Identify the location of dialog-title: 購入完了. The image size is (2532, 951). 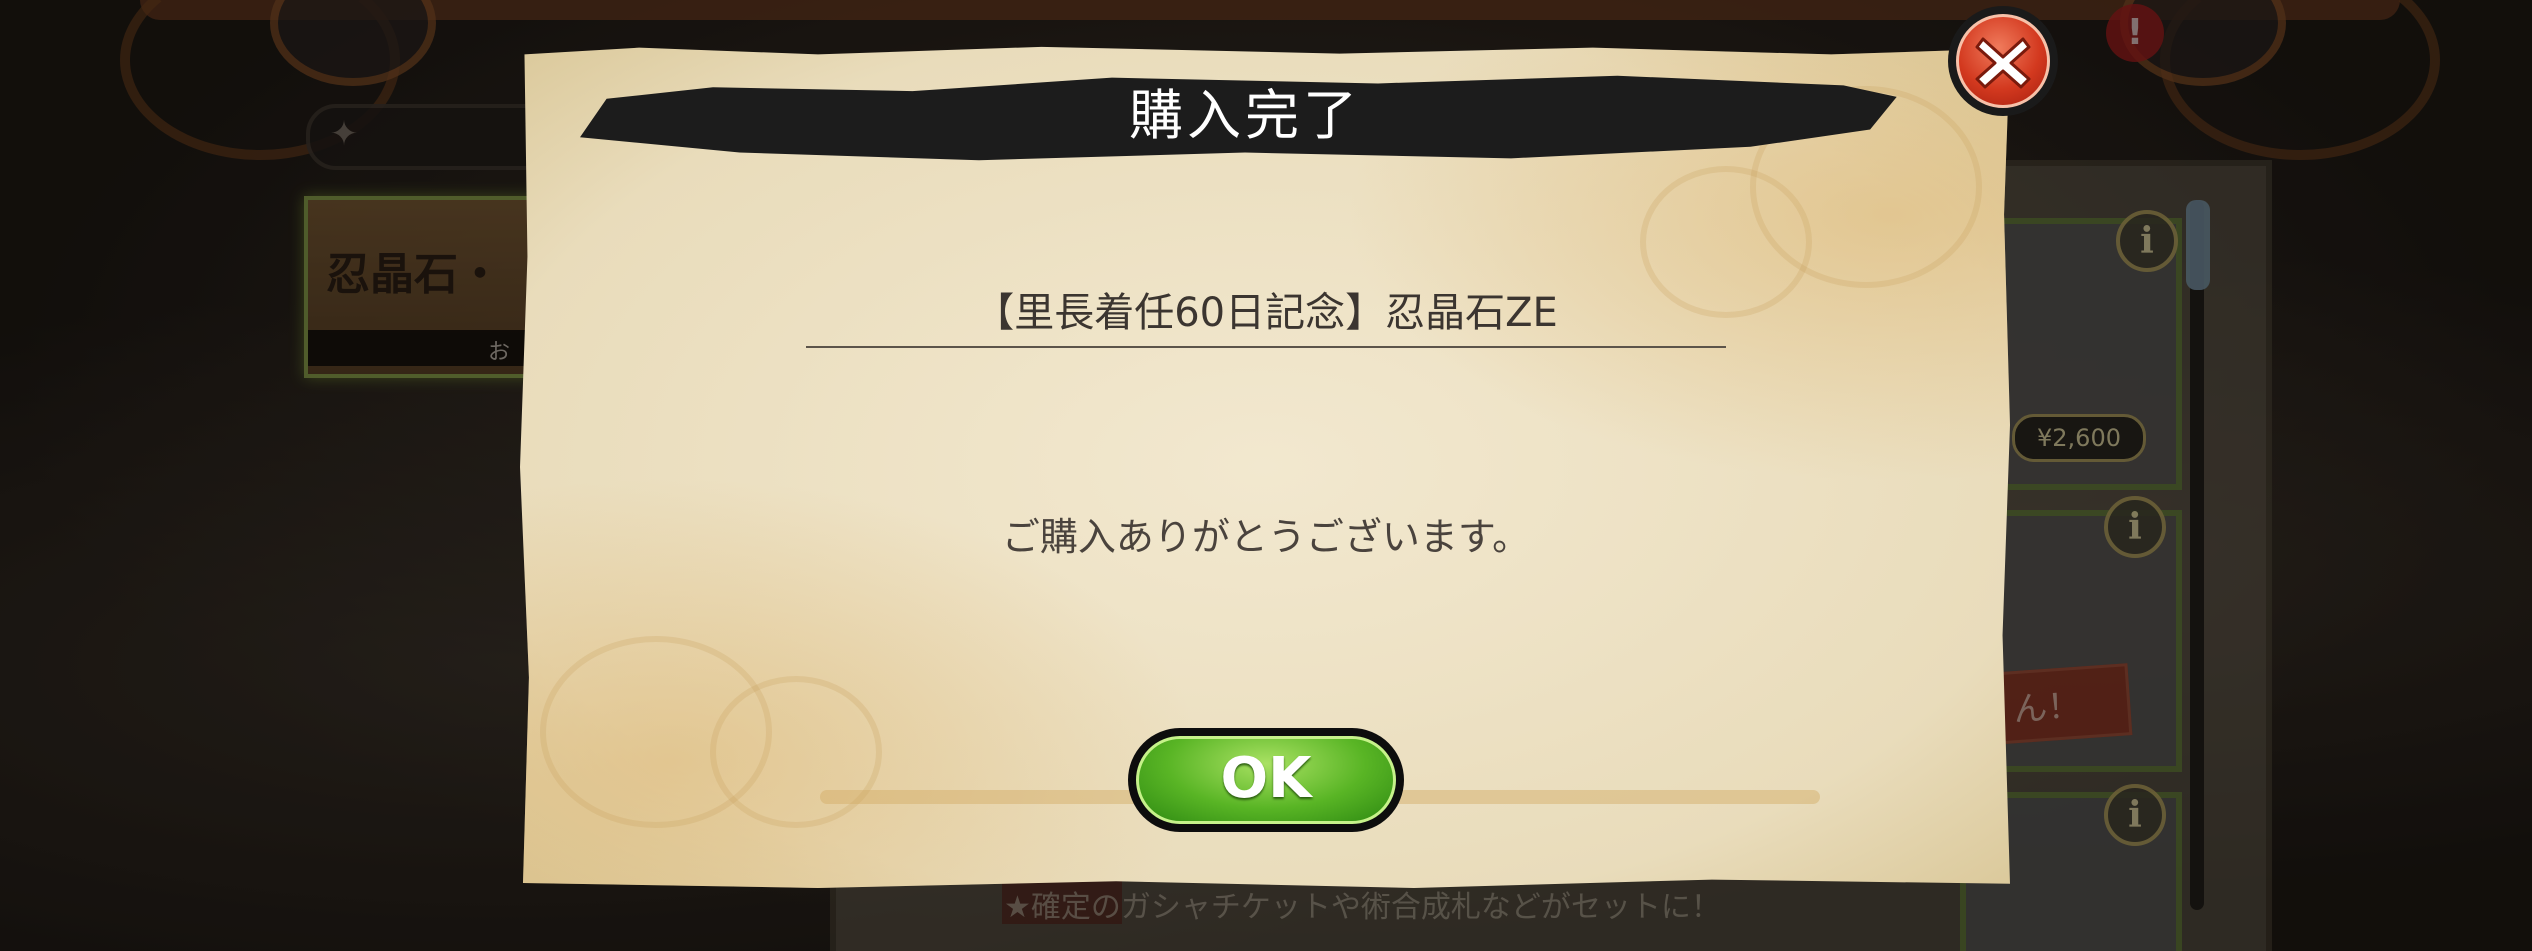
(1245, 115).